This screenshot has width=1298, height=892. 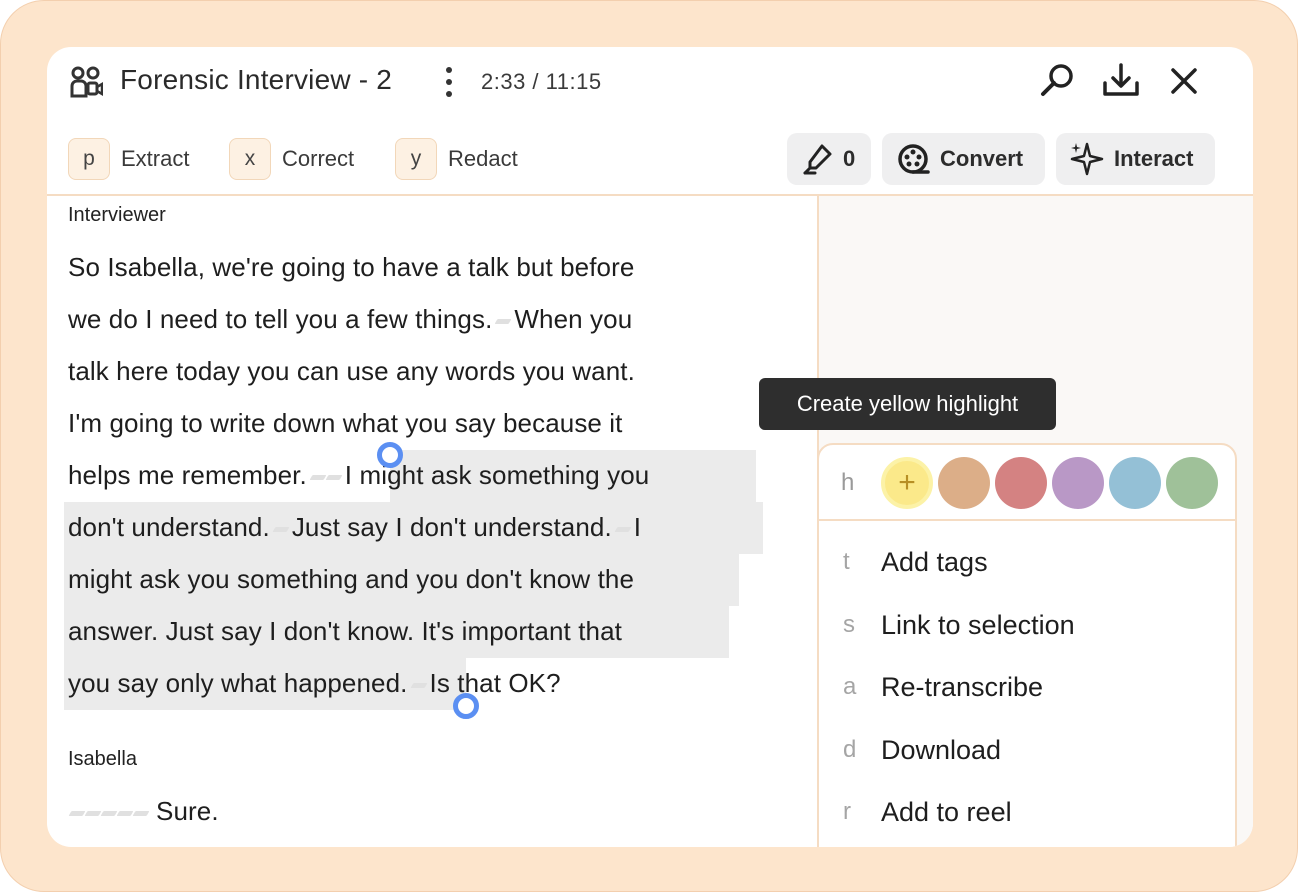 I want to click on shortcut-key: y, so click(x=416, y=159).